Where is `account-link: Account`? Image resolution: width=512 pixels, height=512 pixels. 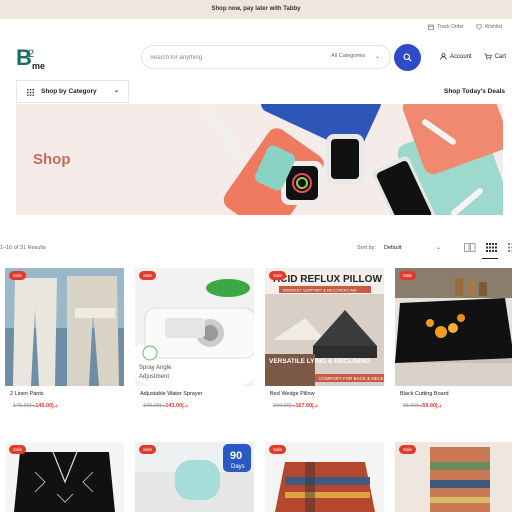
account-link: Account is located at coordinates (456, 56).